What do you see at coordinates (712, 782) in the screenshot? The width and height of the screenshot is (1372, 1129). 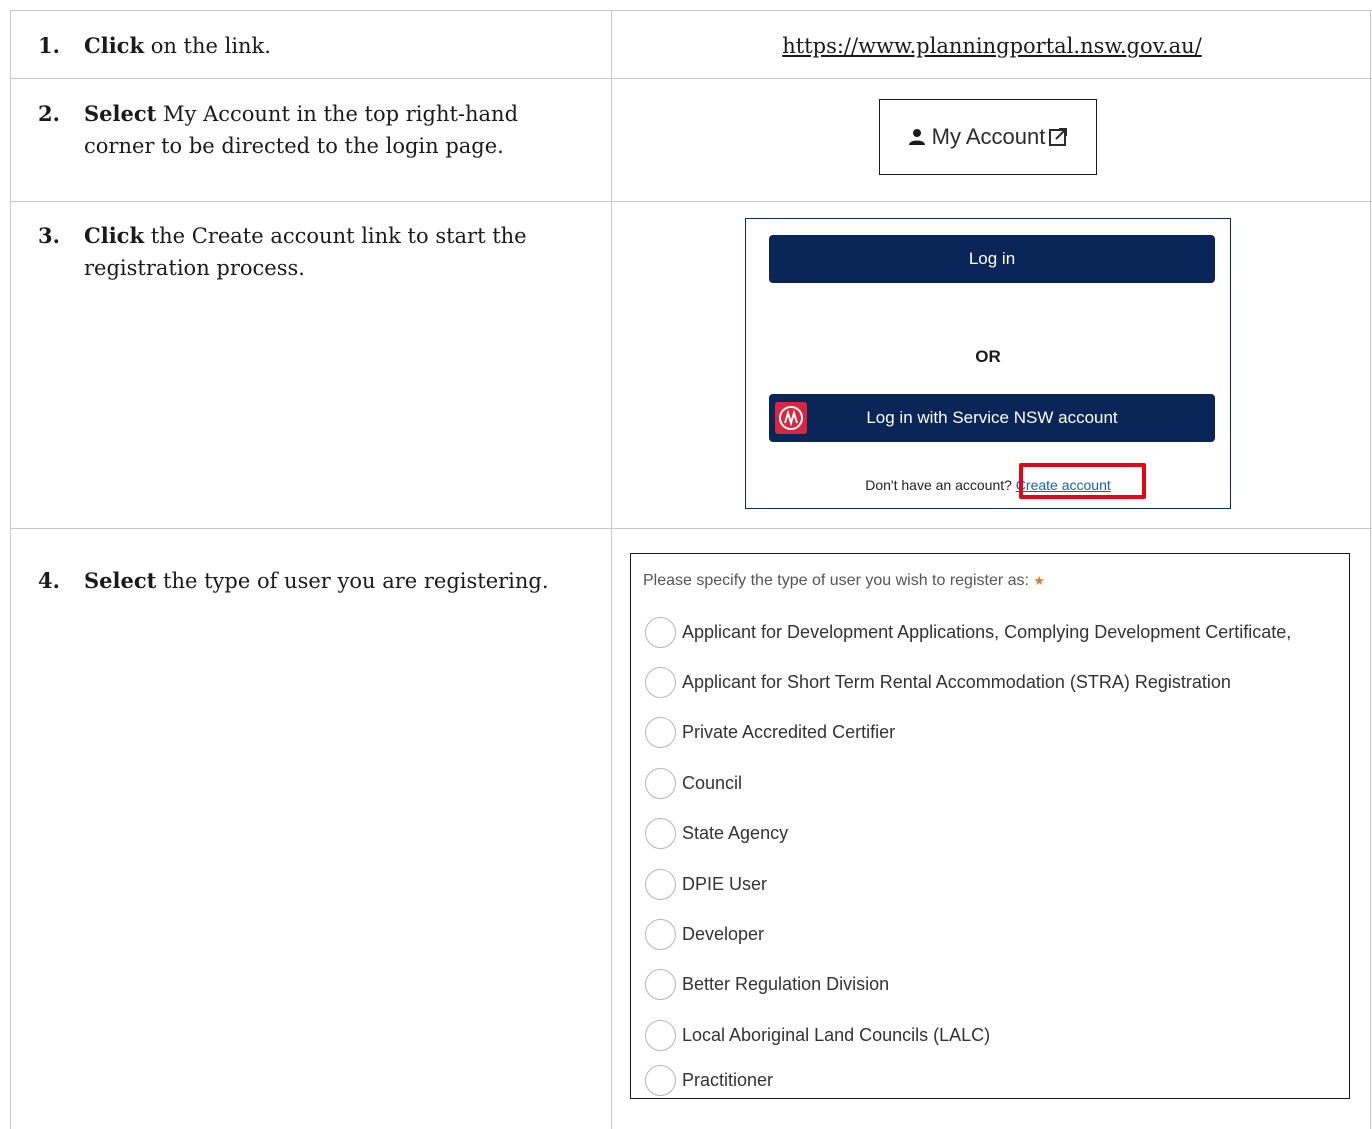 I see `option-label: Council` at bounding box center [712, 782].